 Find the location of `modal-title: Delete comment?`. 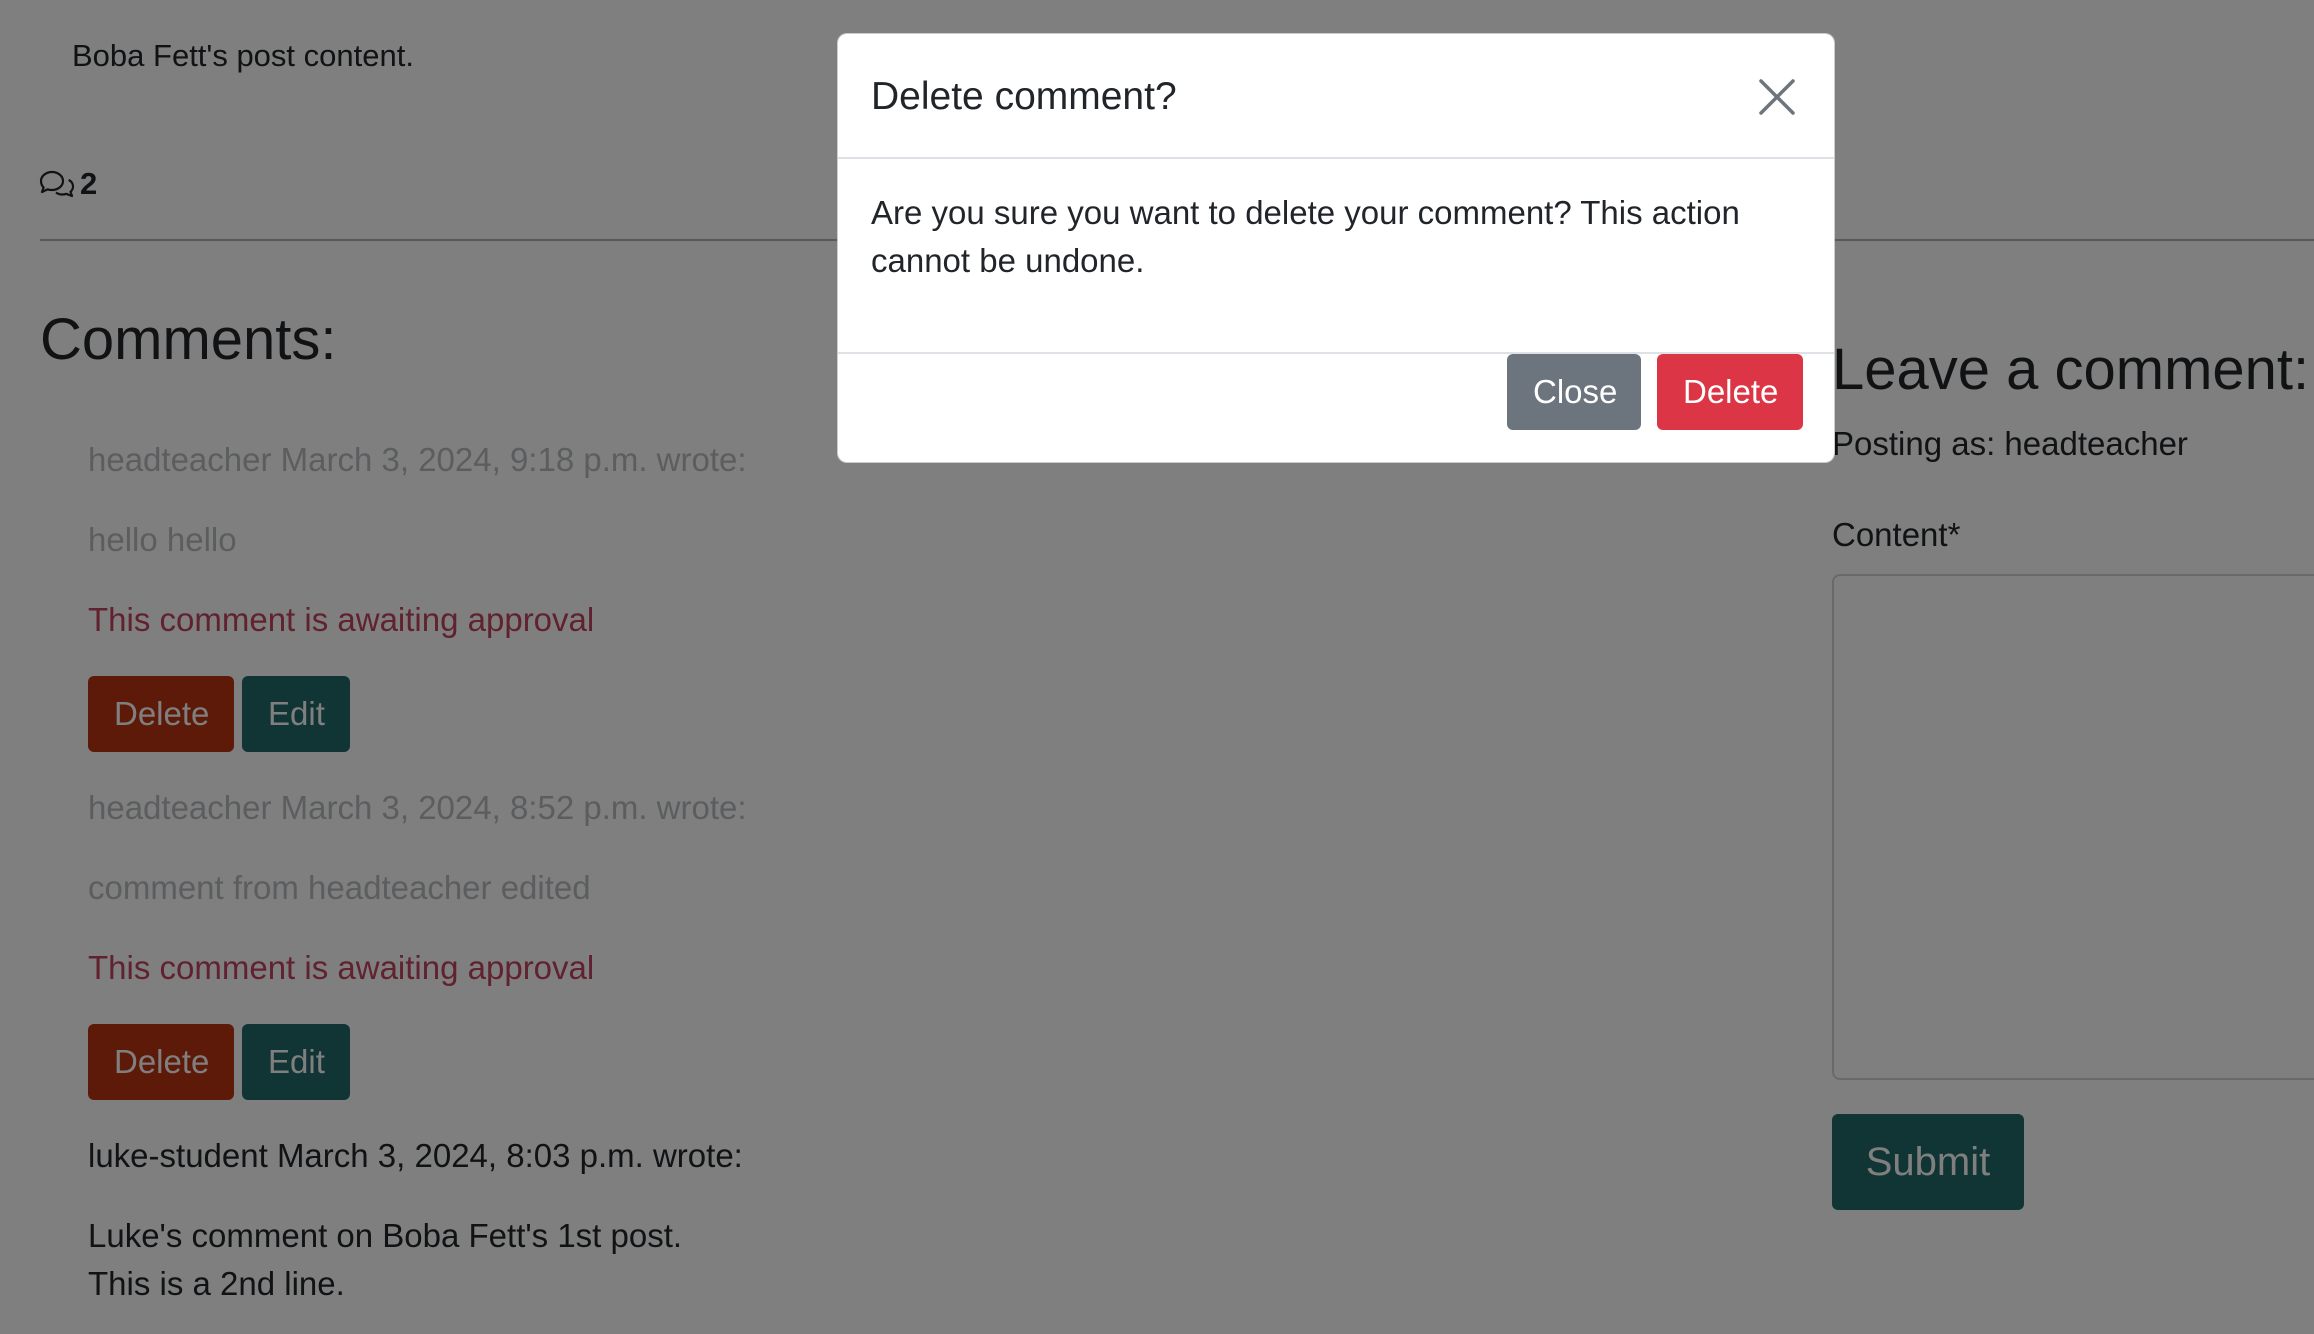

modal-title: Delete comment? is located at coordinates (1024, 96).